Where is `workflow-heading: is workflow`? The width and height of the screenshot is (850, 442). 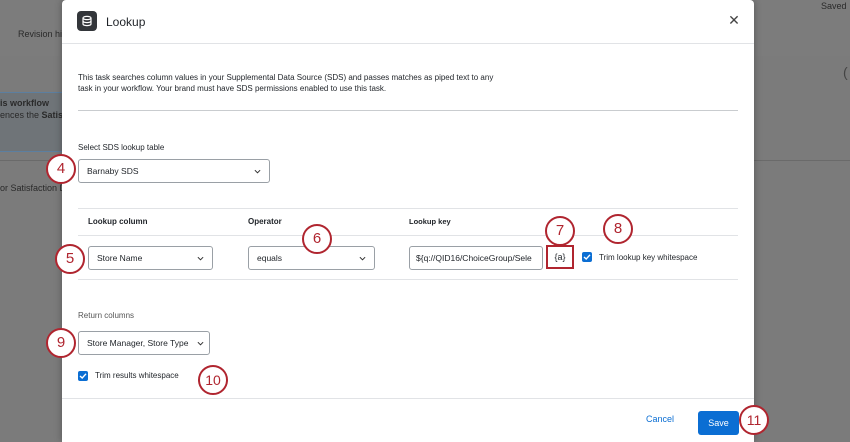 workflow-heading: is workflow is located at coordinates (25, 103).